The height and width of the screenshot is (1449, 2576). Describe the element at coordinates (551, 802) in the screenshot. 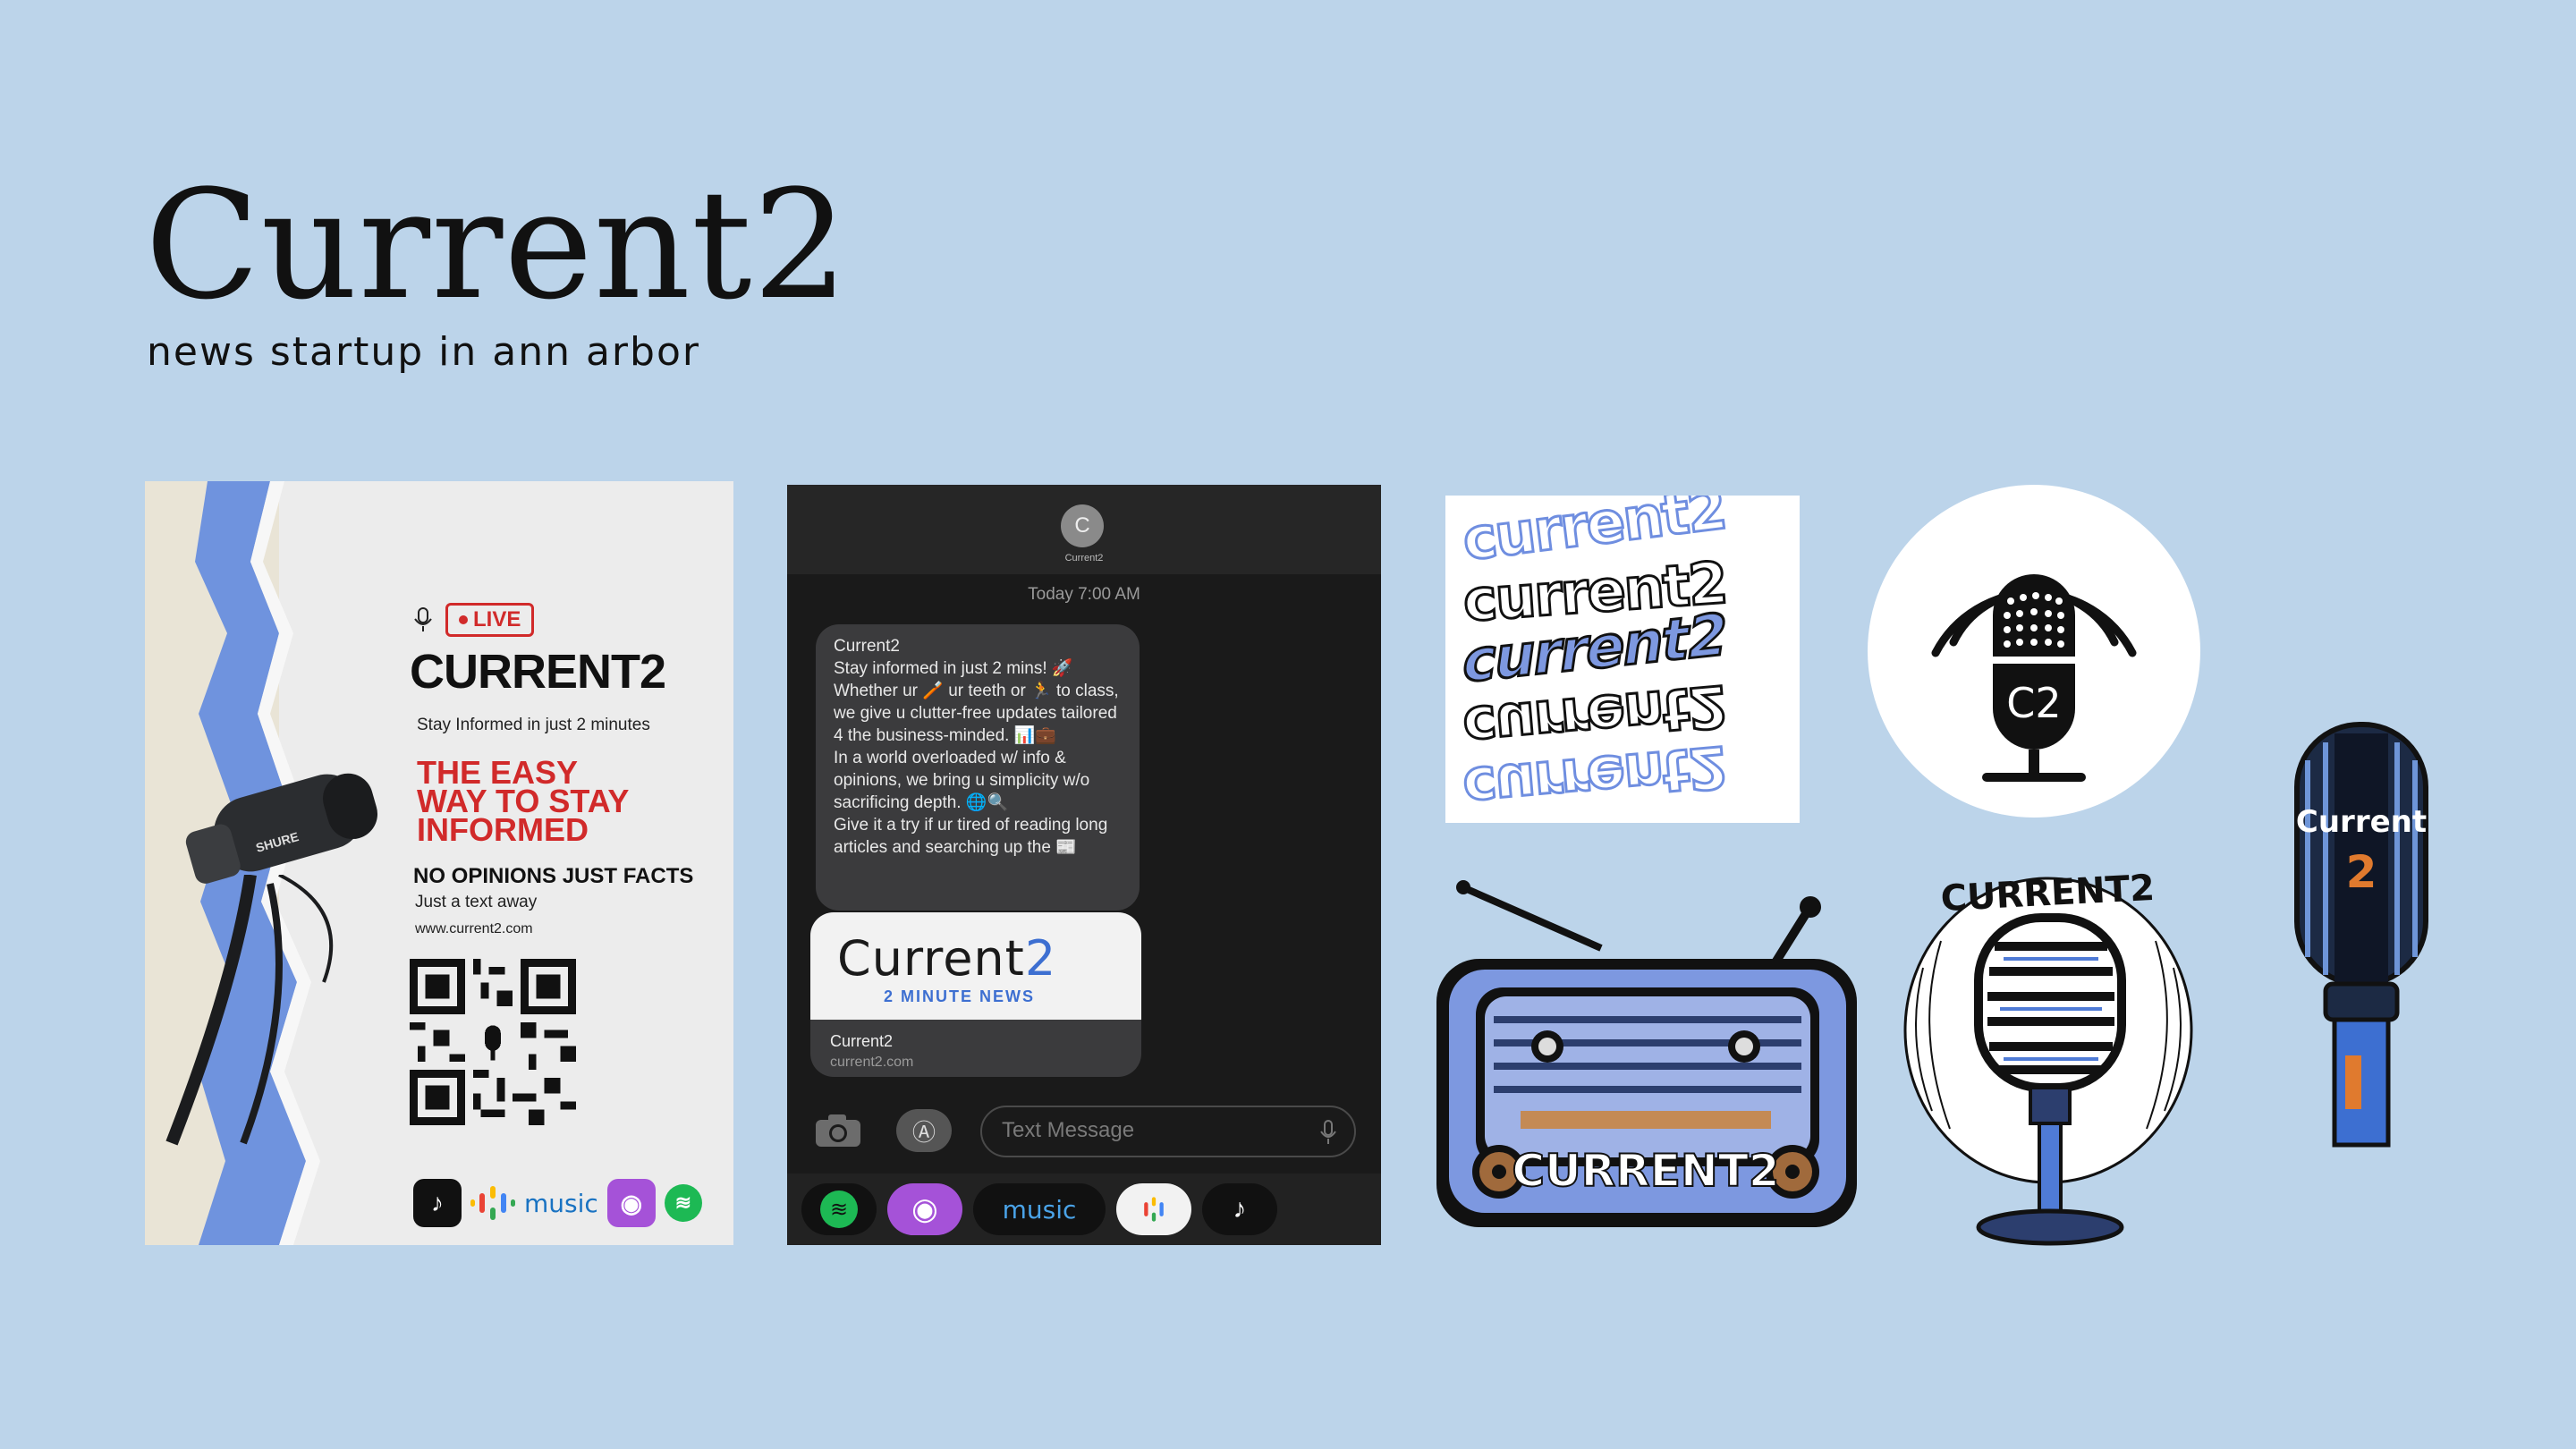

I see `poster-headline: THE EASY WAY TO STAY INFORMED` at that location.